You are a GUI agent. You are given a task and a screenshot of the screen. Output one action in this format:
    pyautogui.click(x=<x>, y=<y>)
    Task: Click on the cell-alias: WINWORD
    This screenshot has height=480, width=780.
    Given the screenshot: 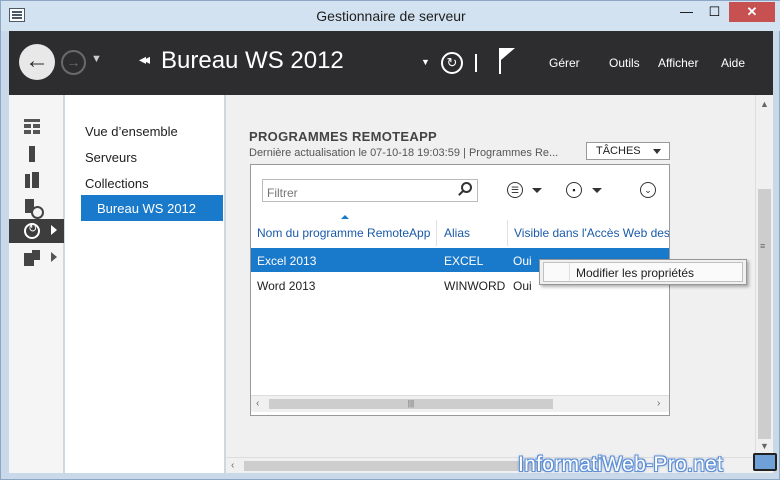 What is the action you would take?
    pyautogui.click(x=475, y=286)
    